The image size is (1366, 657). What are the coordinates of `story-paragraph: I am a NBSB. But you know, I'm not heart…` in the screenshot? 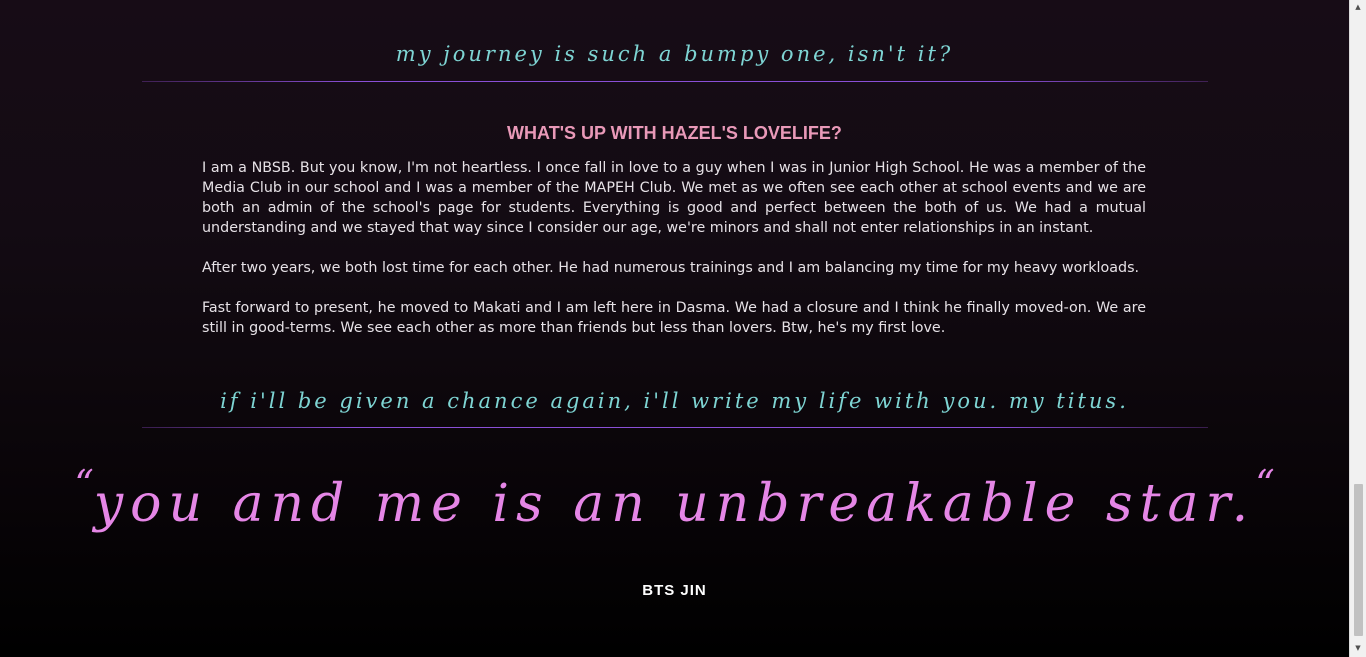 It's located at (674, 198).